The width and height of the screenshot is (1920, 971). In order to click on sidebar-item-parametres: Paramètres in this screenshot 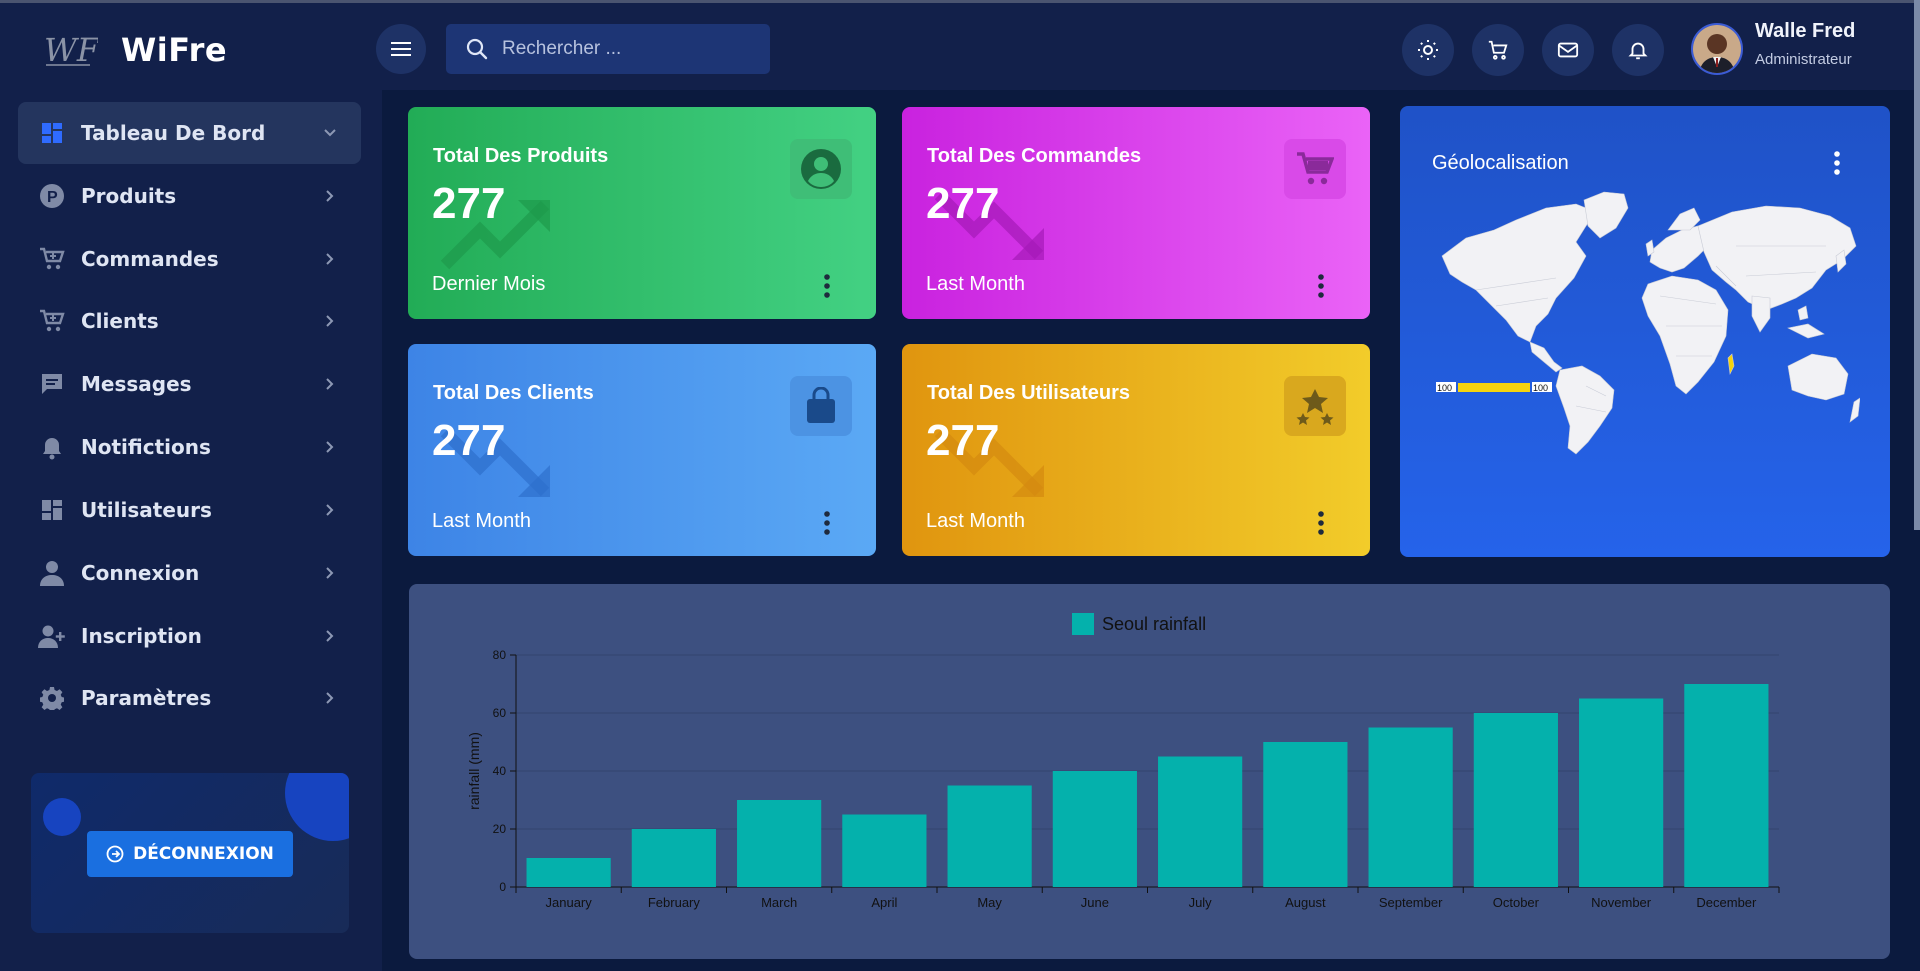, I will do `click(189, 698)`.